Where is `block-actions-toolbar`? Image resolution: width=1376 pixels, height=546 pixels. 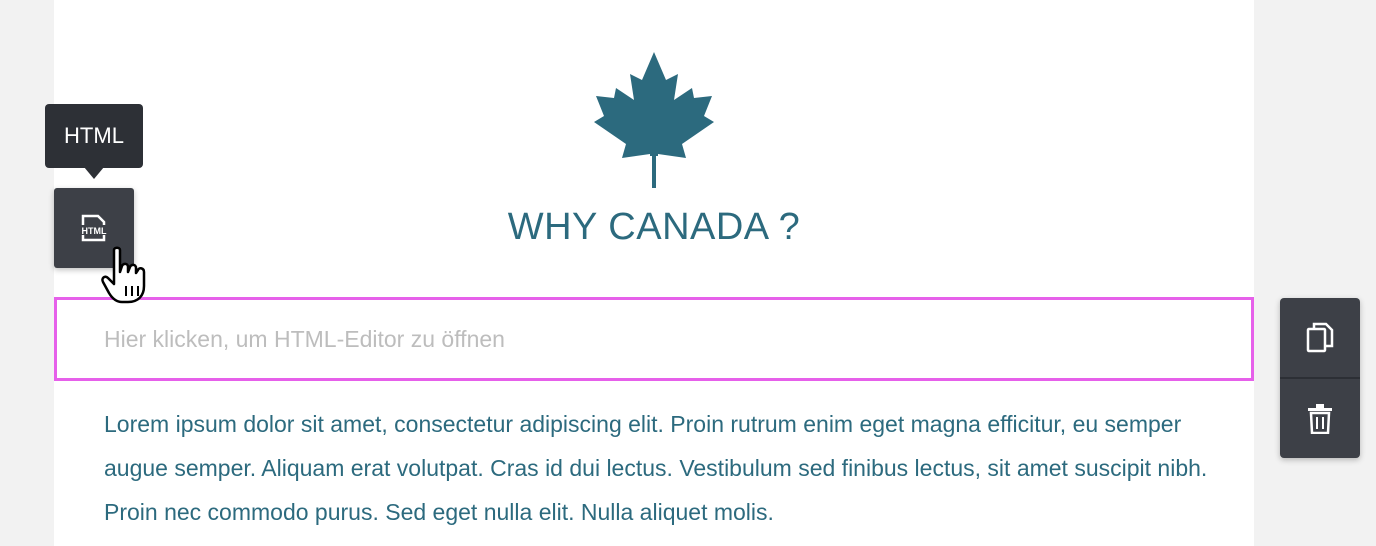
block-actions-toolbar is located at coordinates (1320, 378).